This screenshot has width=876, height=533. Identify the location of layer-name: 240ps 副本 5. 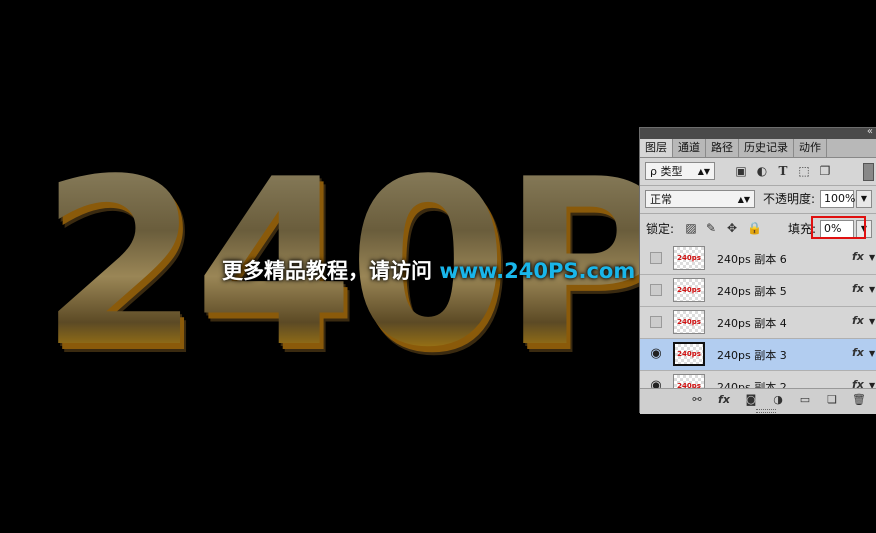
(752, 291).